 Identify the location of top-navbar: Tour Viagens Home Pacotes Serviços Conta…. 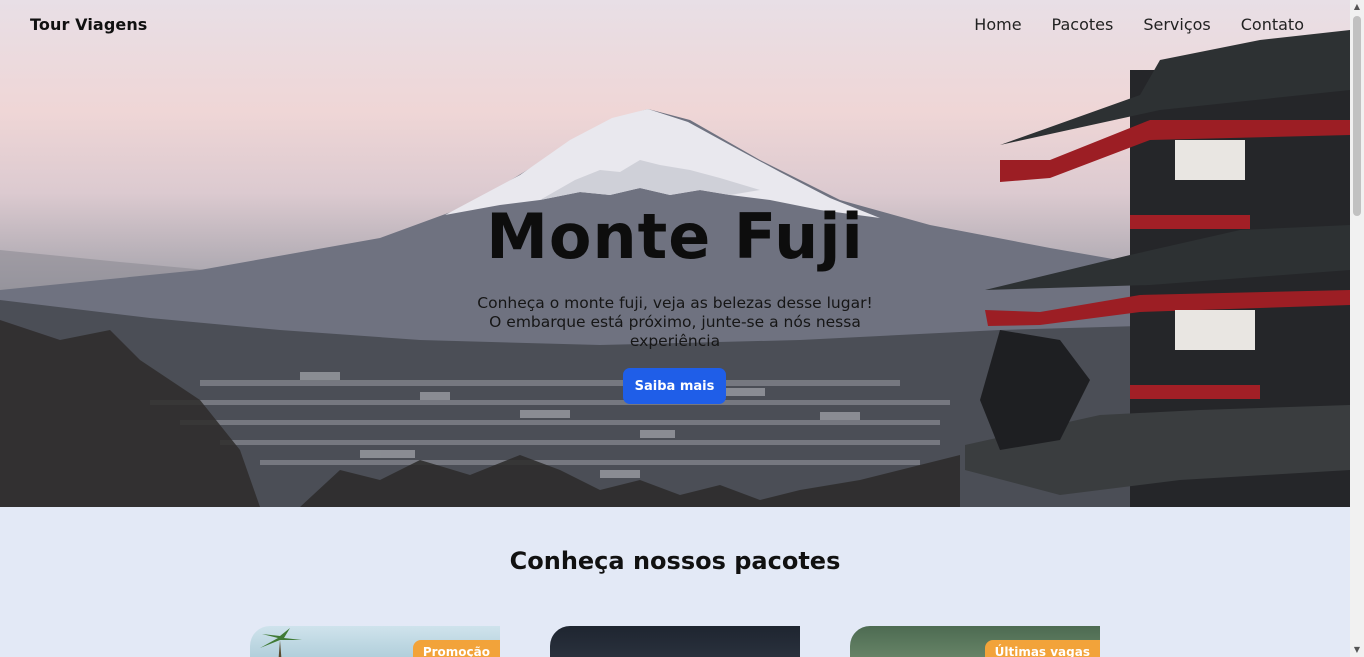
(675, 26).